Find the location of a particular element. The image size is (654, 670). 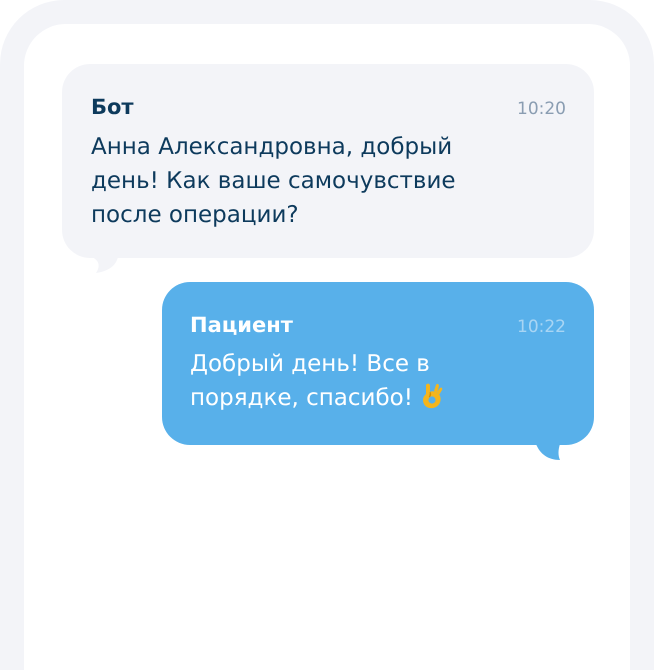

sender-name: Пациент is located at coordinates (241, 325).